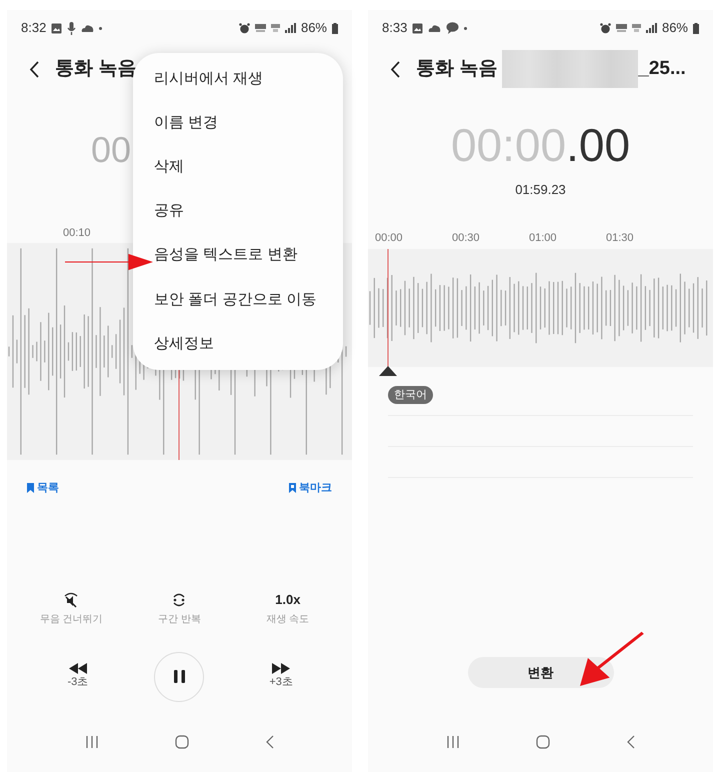  Describe the element at coordinates (540, 190) in the screenshot. I see `total-duration: 01:59.23` at that location.